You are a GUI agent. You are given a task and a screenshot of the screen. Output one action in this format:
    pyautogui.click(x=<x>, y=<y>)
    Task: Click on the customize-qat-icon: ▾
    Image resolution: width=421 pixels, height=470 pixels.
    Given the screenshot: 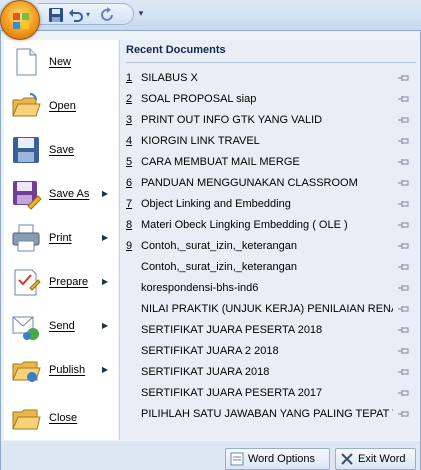 What is the action you would take?
    pyautogui.click(x=141, y=13)
    